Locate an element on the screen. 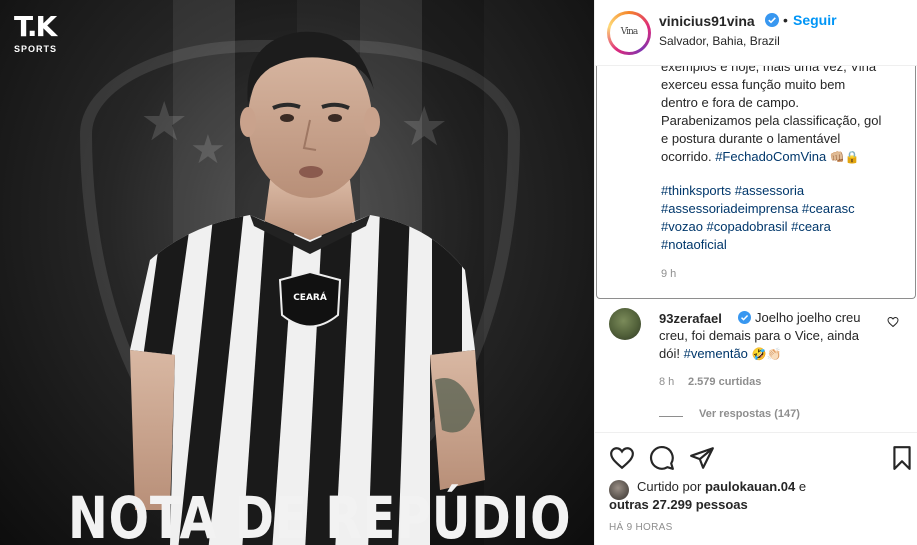  replies-divider is located at coordinates (671, 416).